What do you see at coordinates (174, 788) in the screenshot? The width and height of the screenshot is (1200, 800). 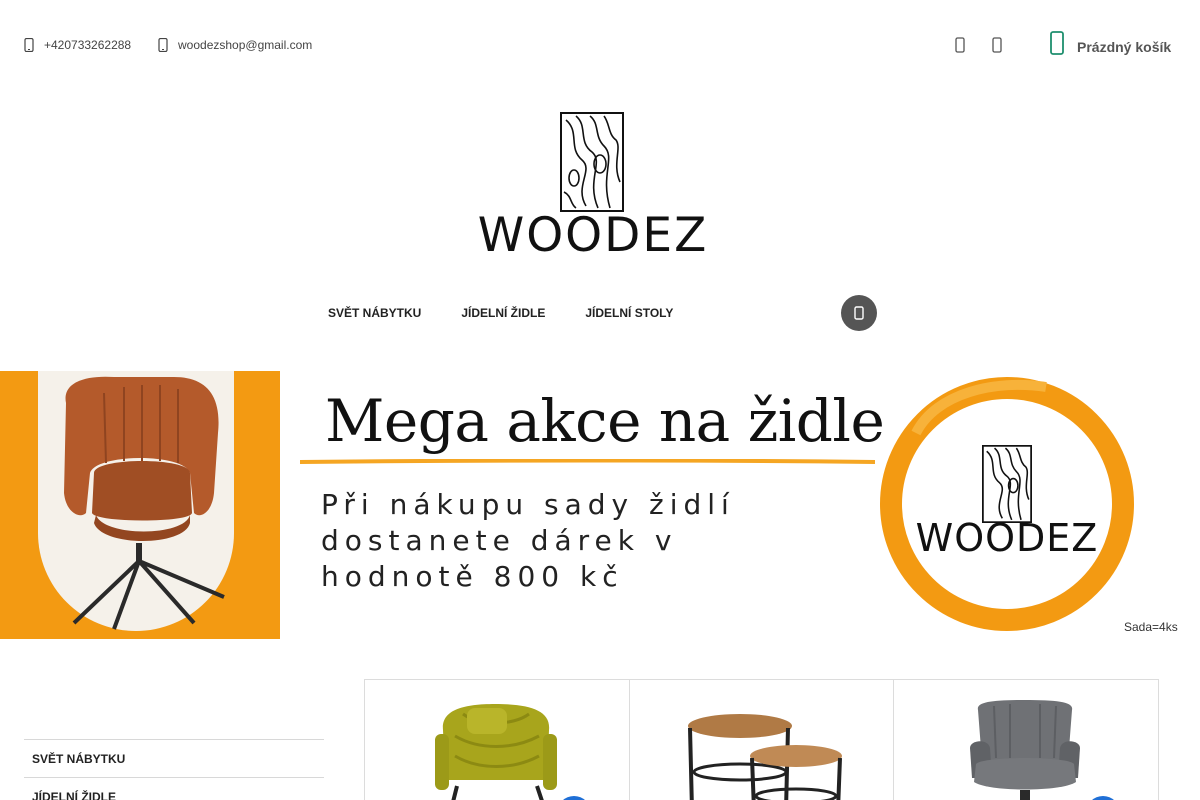 I see `sidebar-item-jidelni-zidle: JÍDELNÍ ŽIDLE` at bounding box center [174, 788].